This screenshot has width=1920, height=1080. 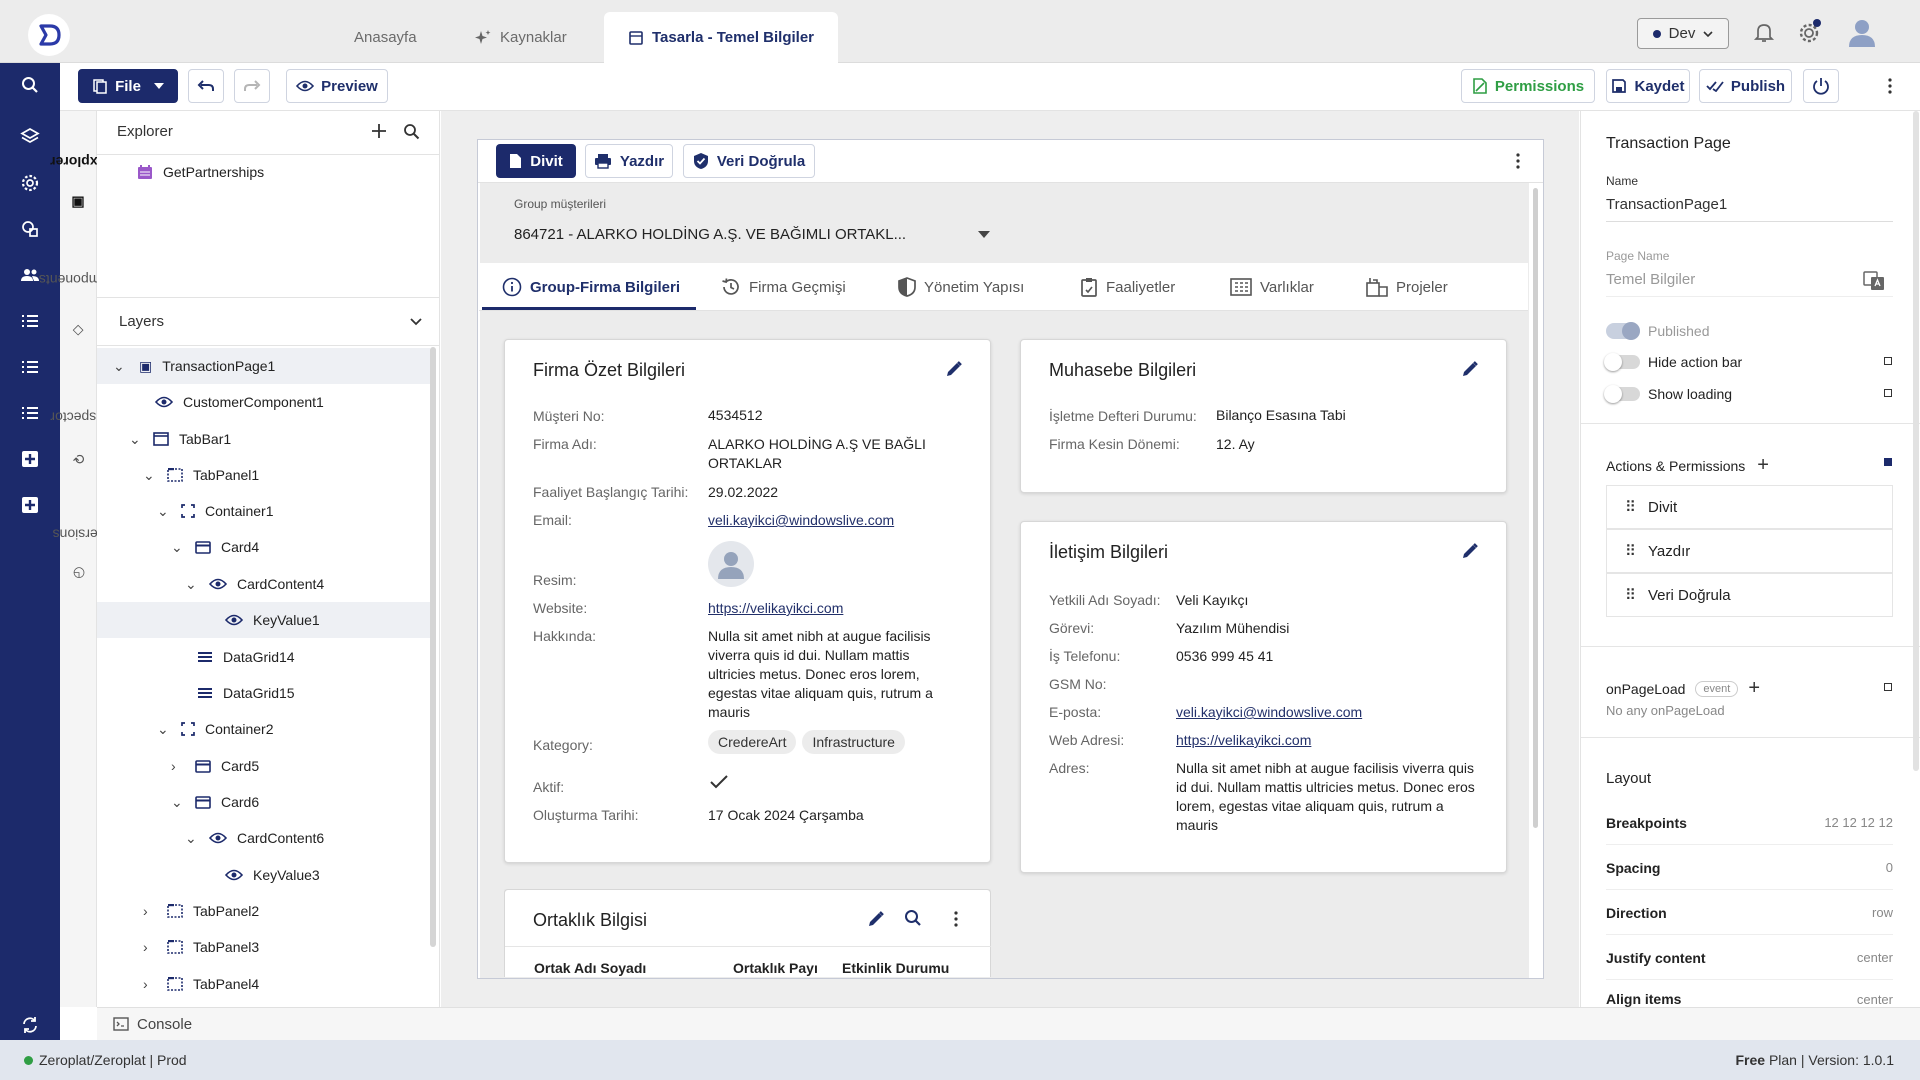 I want to click on tab-faaliyetler: Faaliyetler, so click(x=1127, y=287).